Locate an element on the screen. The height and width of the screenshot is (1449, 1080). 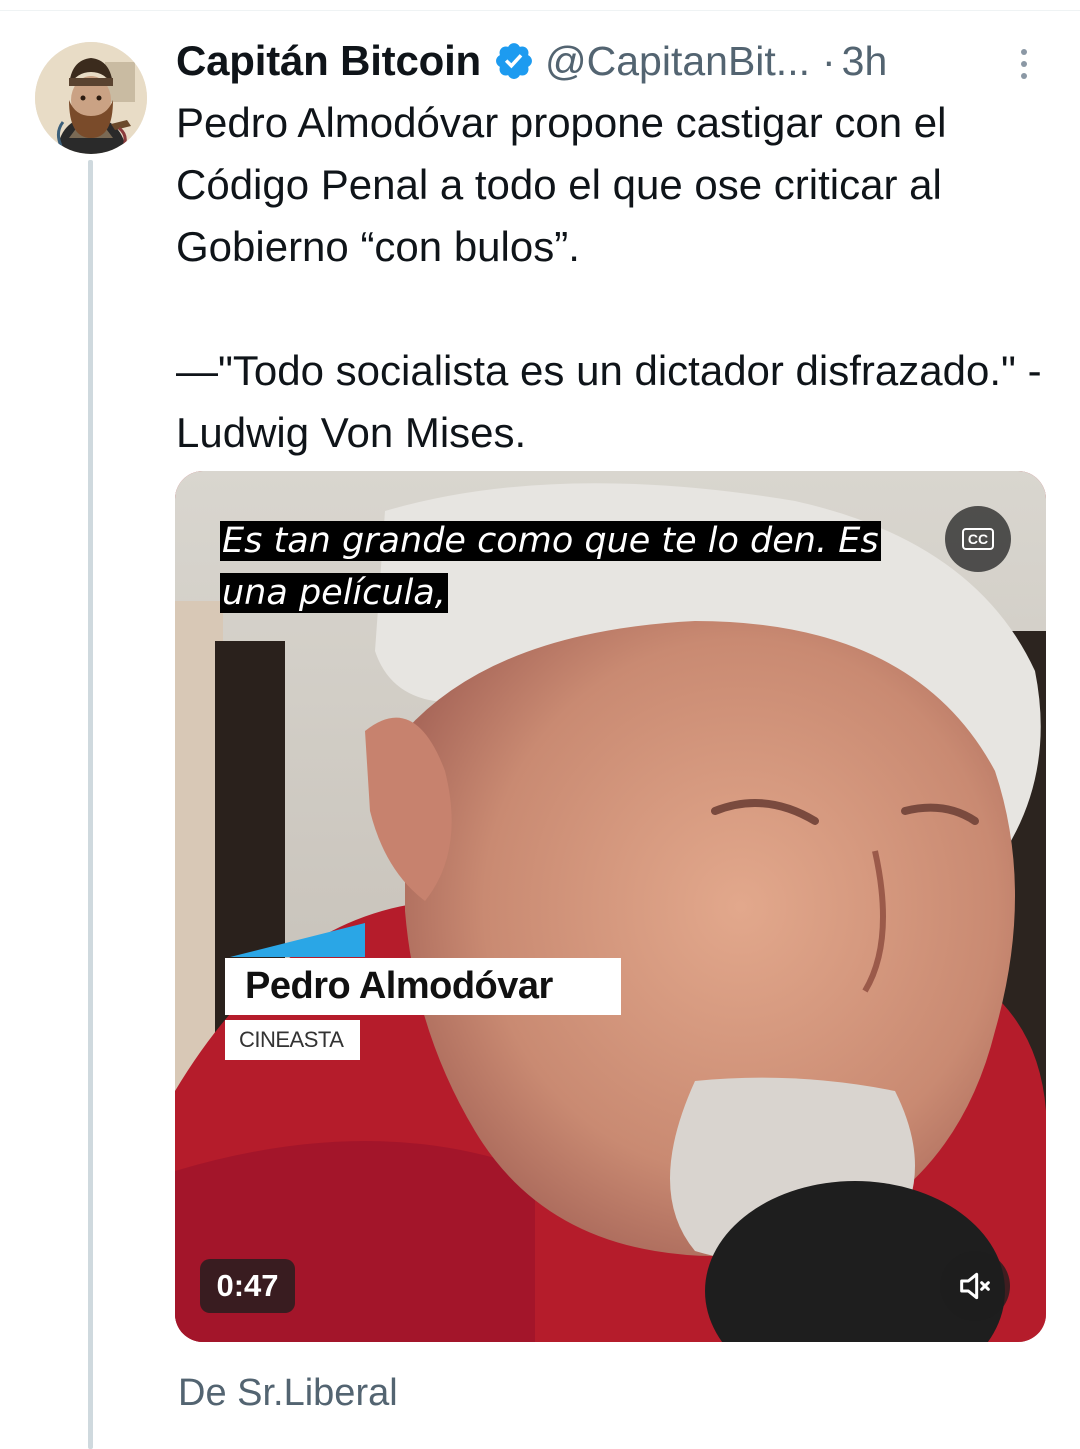
tweet-header: Capitán Bitcoin @CapitanBit... · 3h is located at coordinates (616, 61).